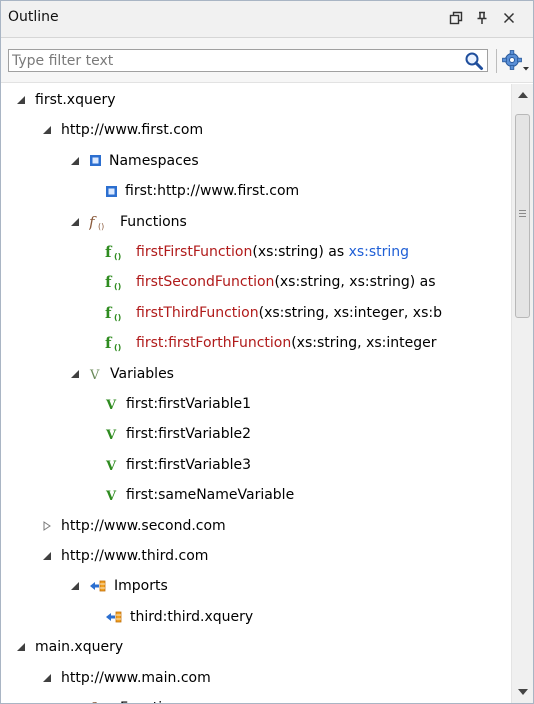 This screenshot has height=704, width=534. Describe the element at coordinates (255, 100) in the screenshot. I see `tree-row: first.xquery` at that location.